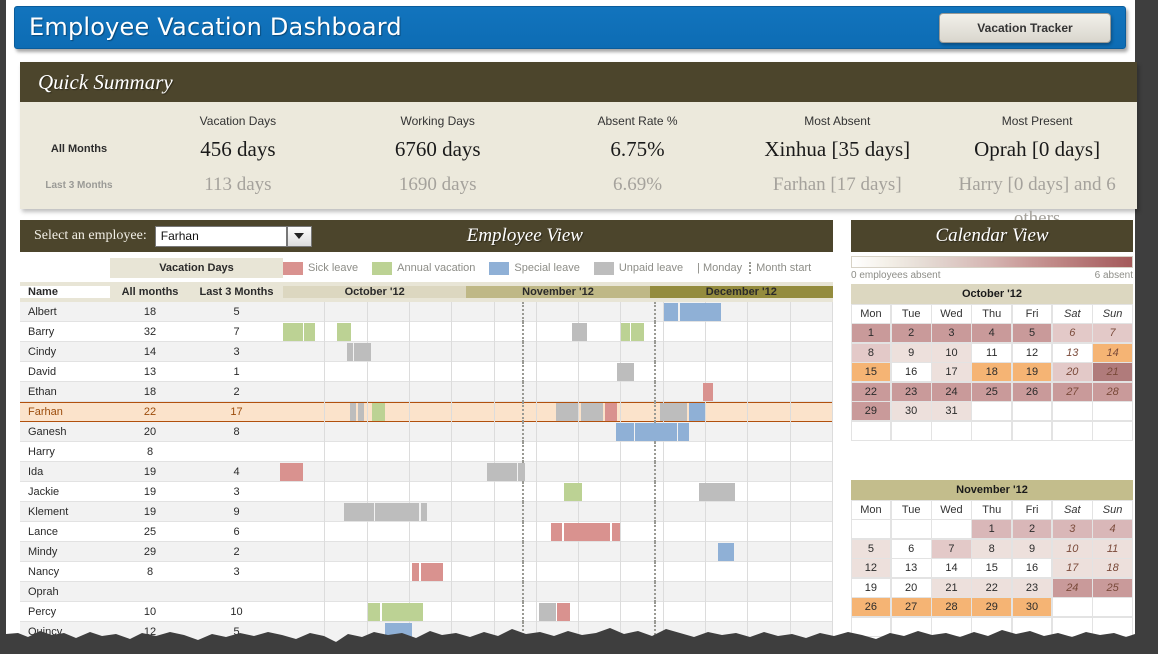 This screenshot has width=1158, height=654. Describe the element at coordinates (299, 236) in the screenshot. I see `chevron-down-icon` at that location.